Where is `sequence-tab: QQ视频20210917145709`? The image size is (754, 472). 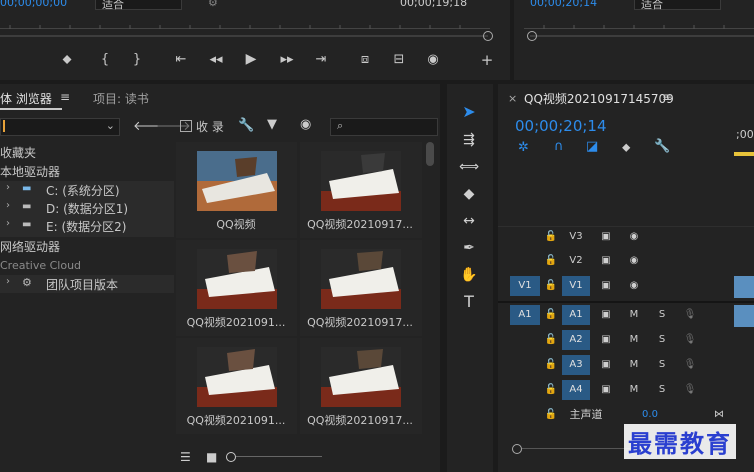 sequence-tab: QQ视频20210917145709 is located at coordinates (599, 98).